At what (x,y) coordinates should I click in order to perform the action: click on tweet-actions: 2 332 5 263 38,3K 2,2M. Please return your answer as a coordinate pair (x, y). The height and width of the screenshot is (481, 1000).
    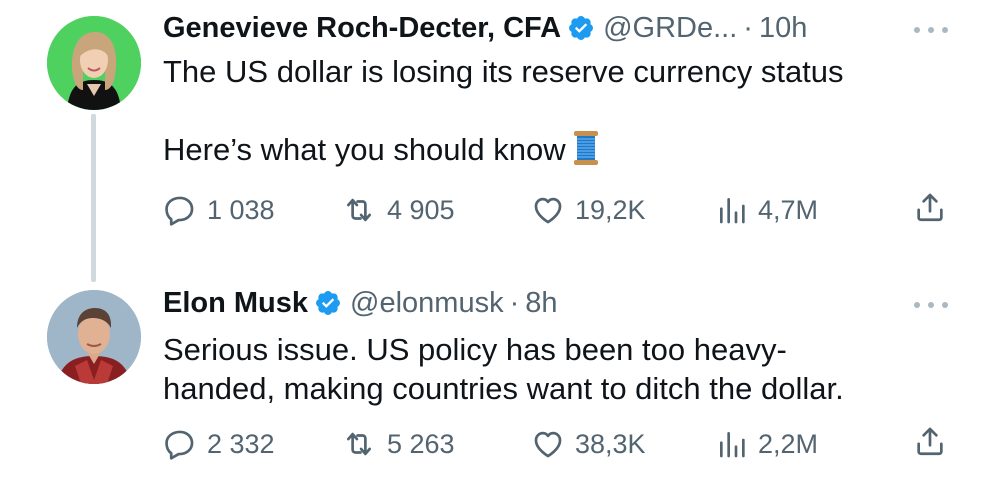
    Looking at the image, I should click on (558, 444).